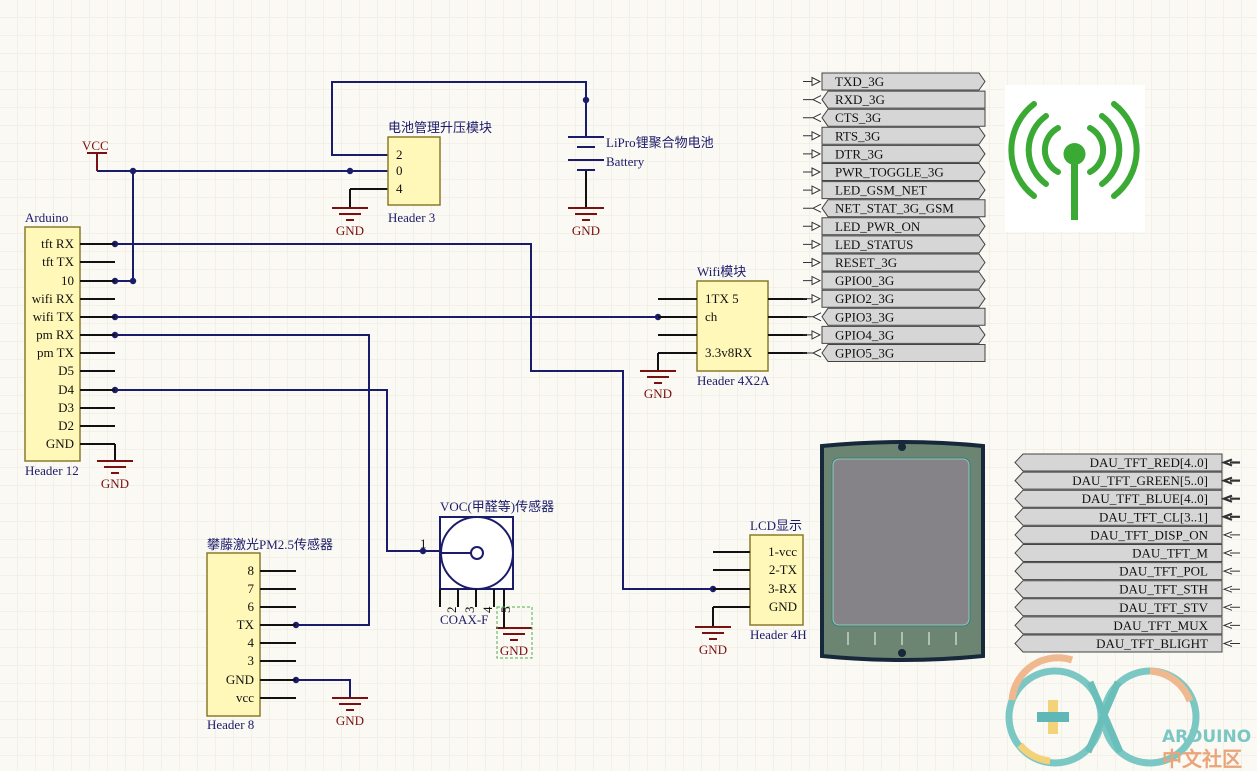 The image size is (1257, 771). Describe the element at coordinates (95, 145) in the screenshot. I see `vcc-label: VCC` at that location.